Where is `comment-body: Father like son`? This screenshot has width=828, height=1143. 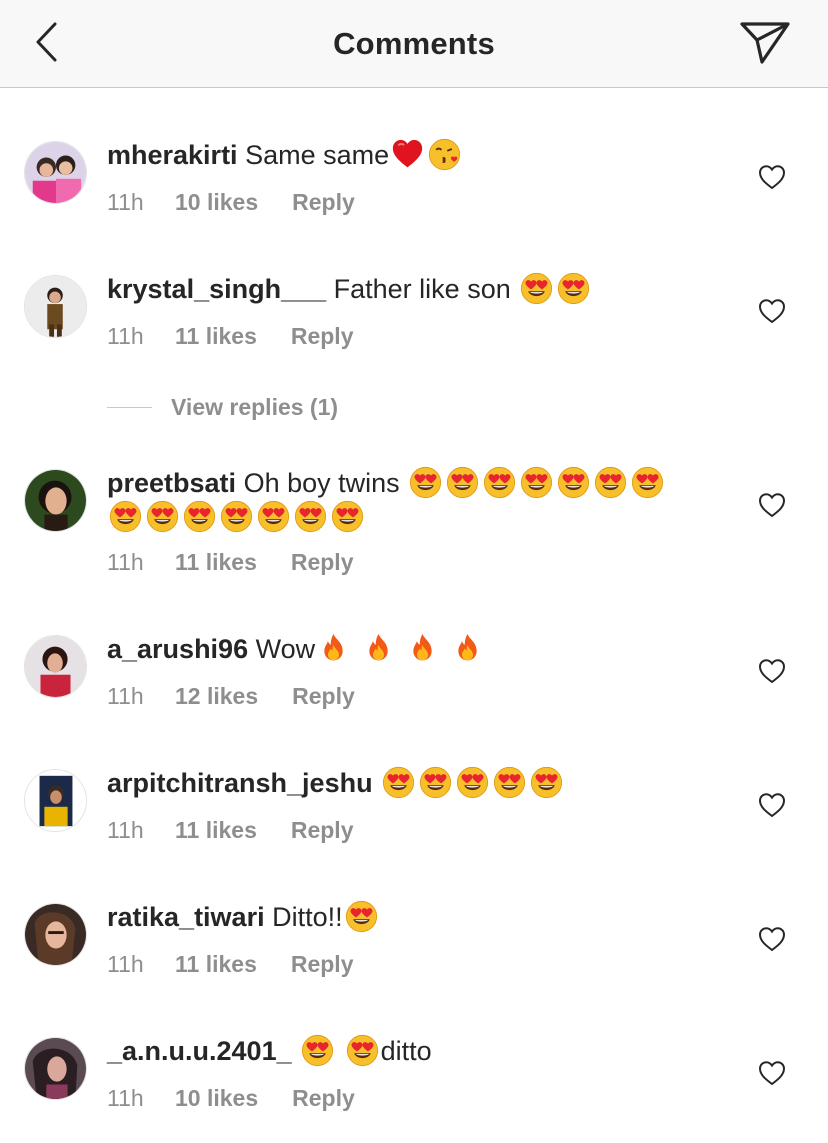
comment-body: Father like son is located at coordinates (422, 289).